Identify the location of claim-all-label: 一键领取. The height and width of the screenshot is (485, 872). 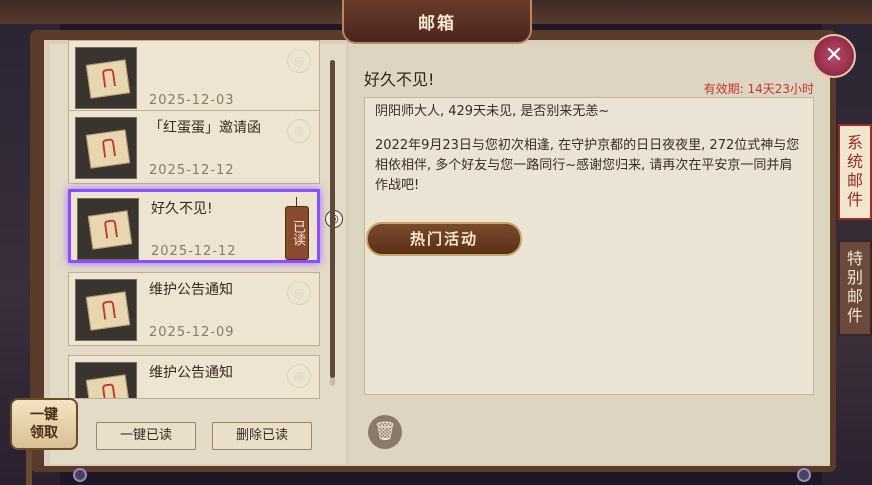
(44, 424).